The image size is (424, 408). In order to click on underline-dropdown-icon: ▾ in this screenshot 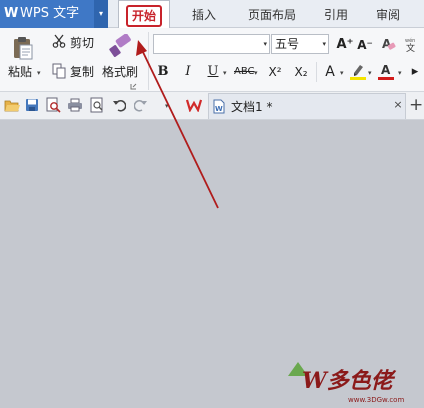, I will do `click(225, 73)`.